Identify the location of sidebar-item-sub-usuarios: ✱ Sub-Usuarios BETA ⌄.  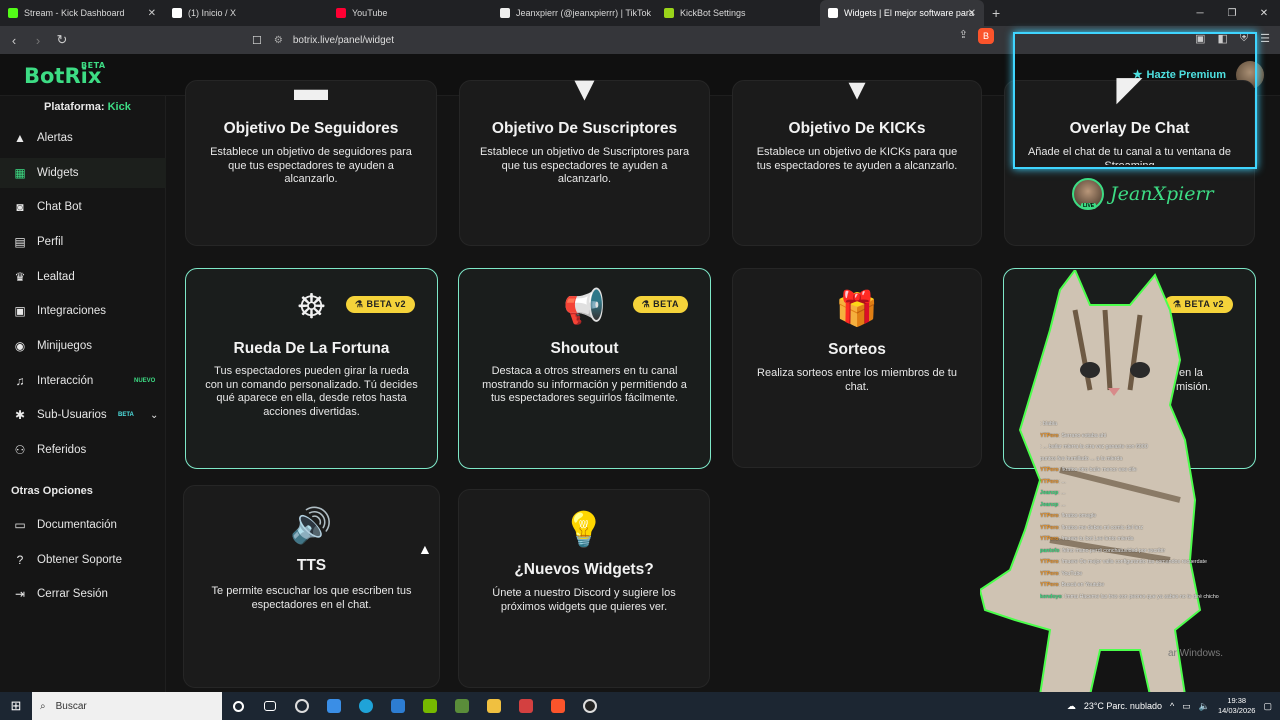
(83, 415).